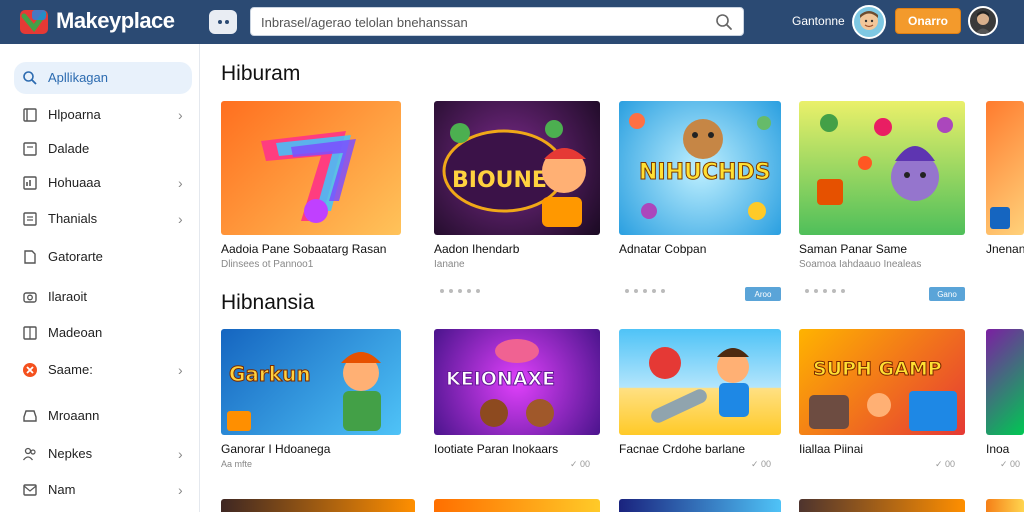  I want to click on sidebar-item-gatorarte: Gatorarte, so click(103, 257).